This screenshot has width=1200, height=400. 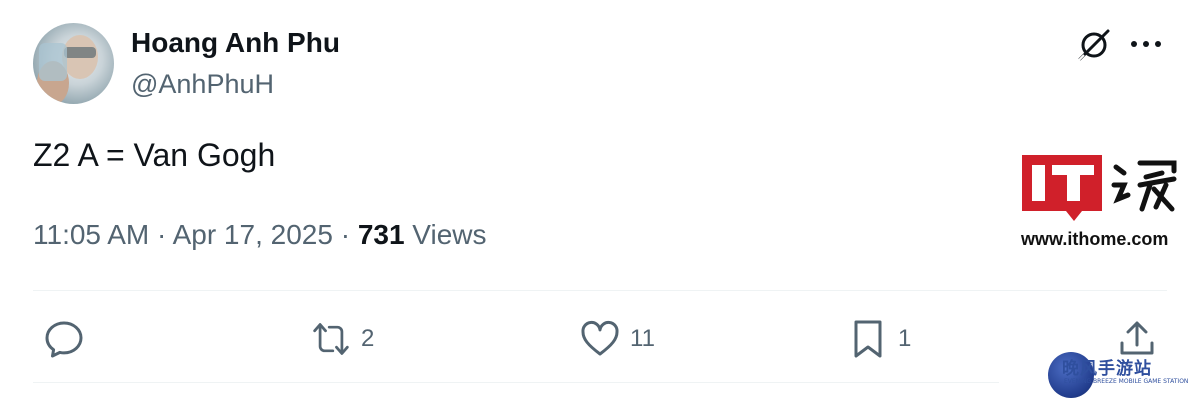 What do you see at coordinates (600, 338) in the screenshot?
I see `like-icon` at bounding box center [600, 338].